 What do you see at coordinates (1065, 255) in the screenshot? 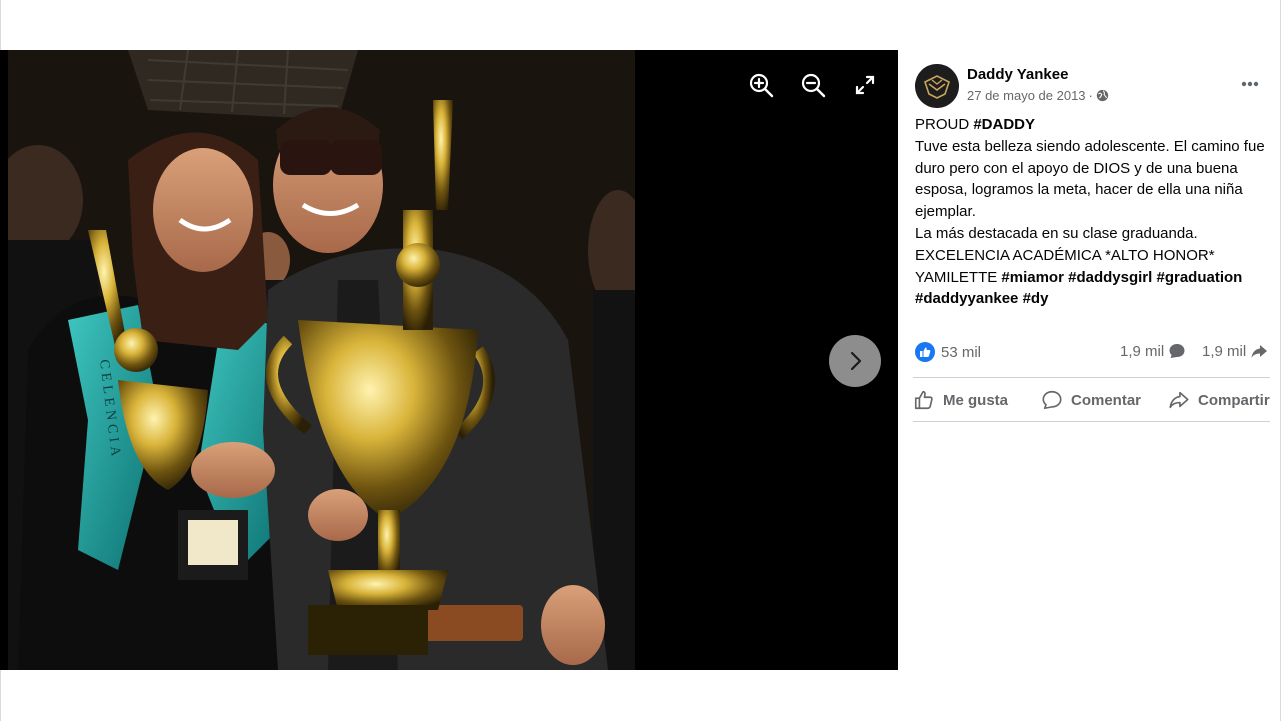
I see `post-line-4: EXCELENCIA ACADÉMICA *ALTO HONOR*` at bounding box center [1065, 255].